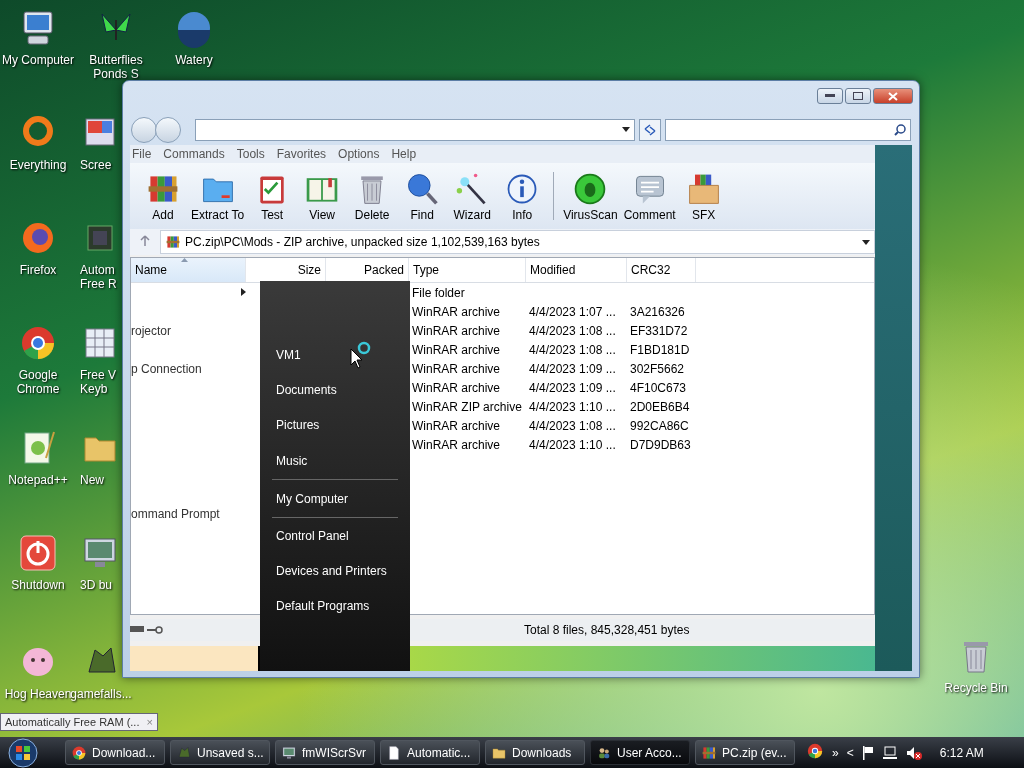  What do you see at coordinates (361, 355) in the screenshot?
I see `busy-cursor-icon` at bounding box center [361, 355].